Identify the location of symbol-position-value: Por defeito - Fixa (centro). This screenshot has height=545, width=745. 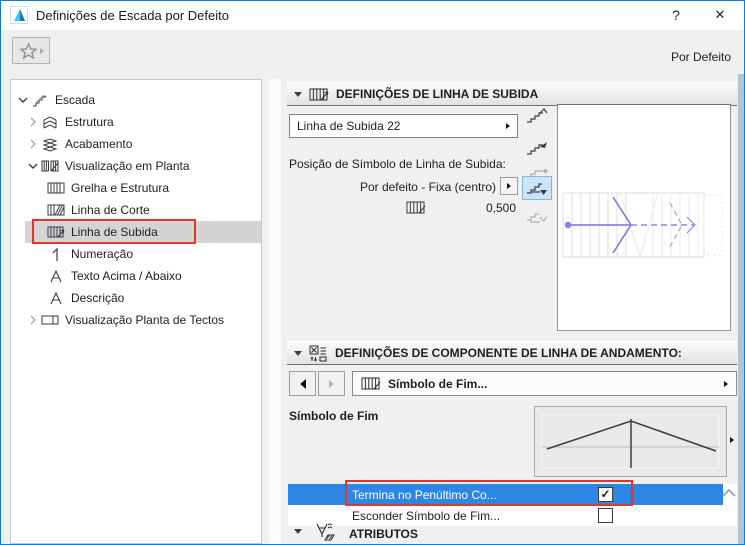
(427, 187).